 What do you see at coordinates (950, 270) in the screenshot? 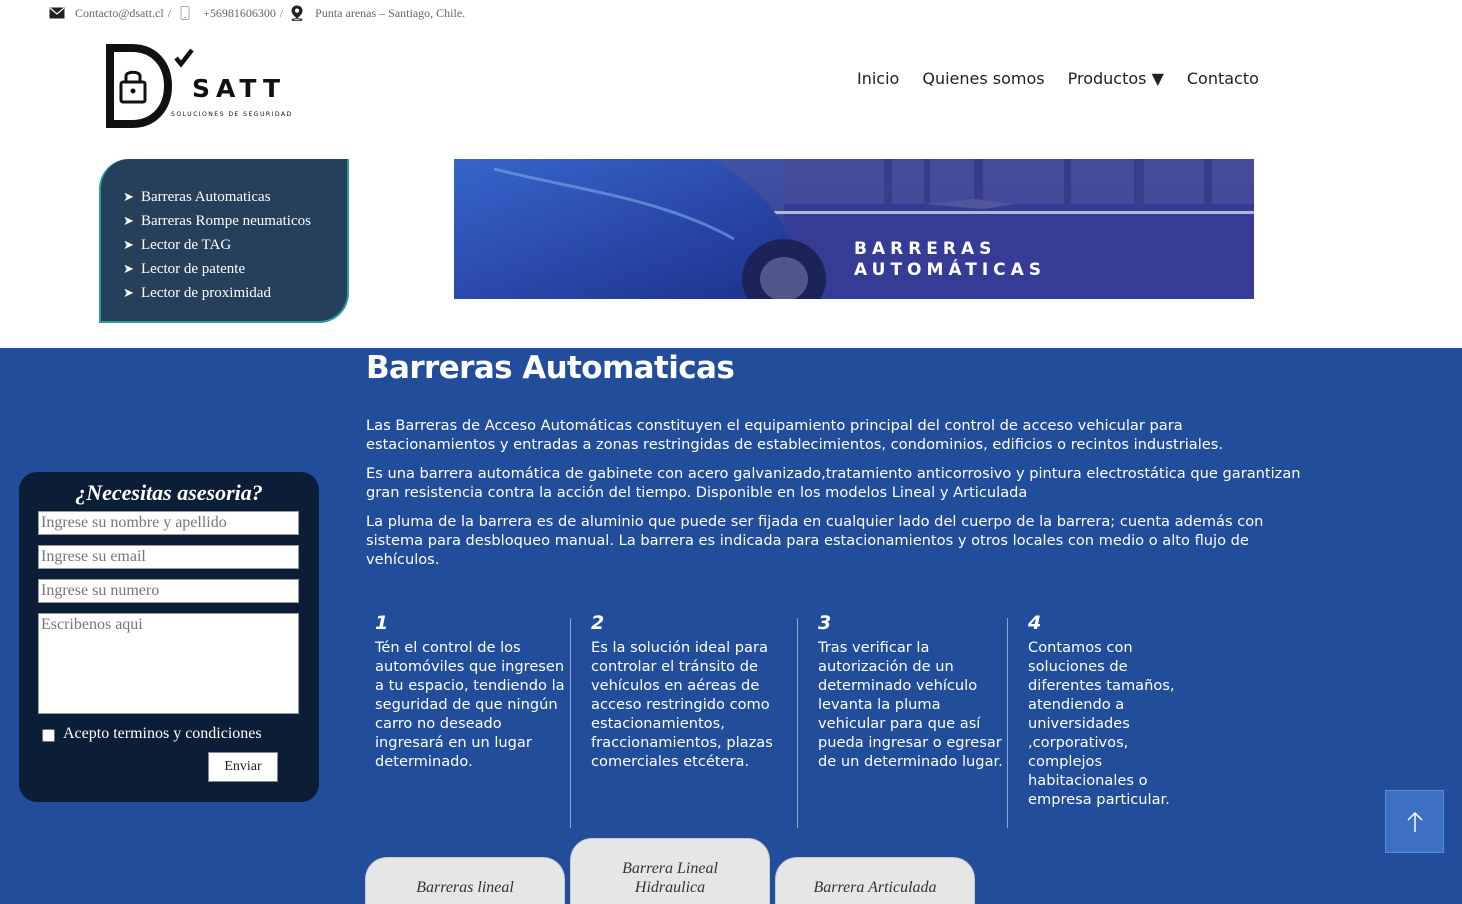
I see `banner-line-2: AUTOMÁTICAS` at bounding box center [950, 270].